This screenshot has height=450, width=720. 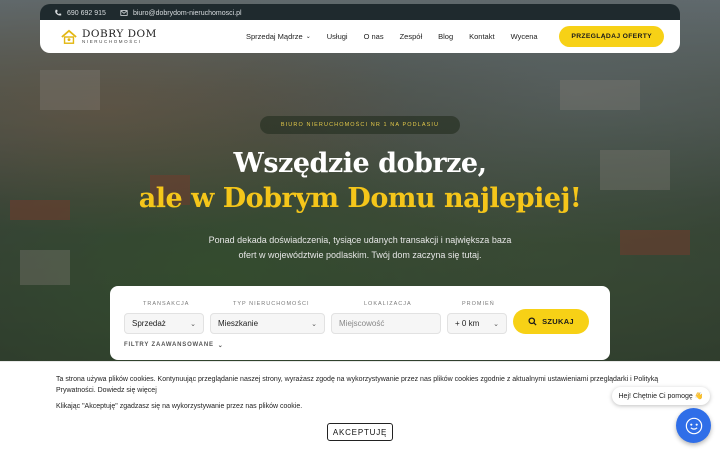 I want to click on nav-item-zespol: Zespół, so click(x=411, y=36).